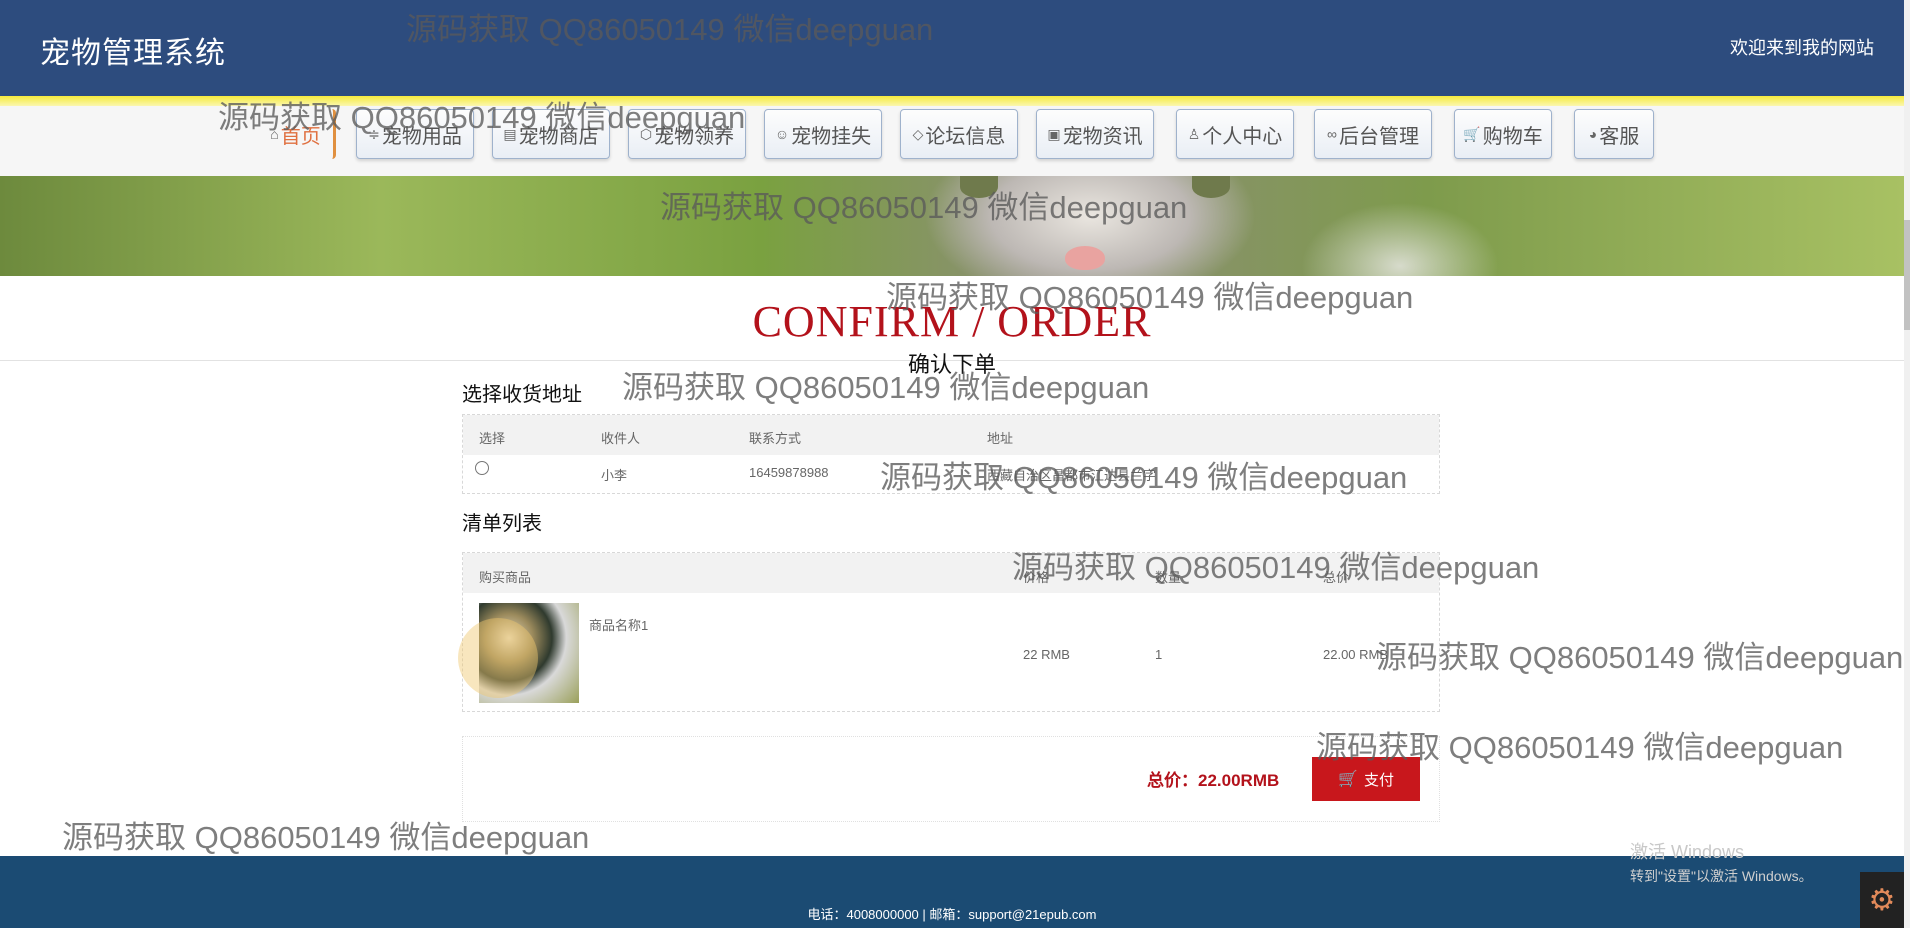 This screenshot has width=1910, height=928. I want to click on nav-label: 论坛信息, so click(965, 136).